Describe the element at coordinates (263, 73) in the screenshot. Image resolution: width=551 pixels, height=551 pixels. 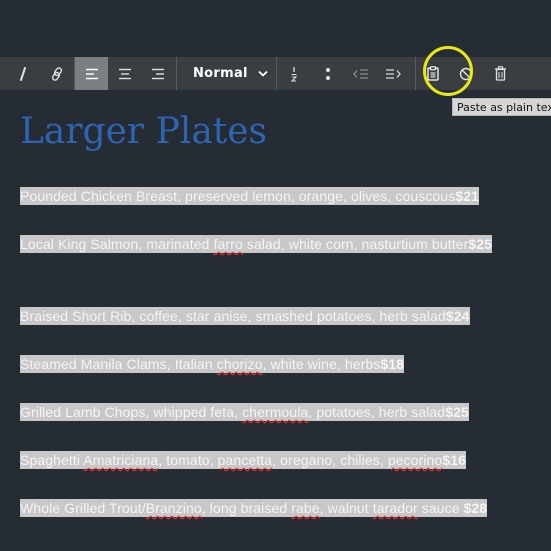
I see `chevron-down-icon` at that location.